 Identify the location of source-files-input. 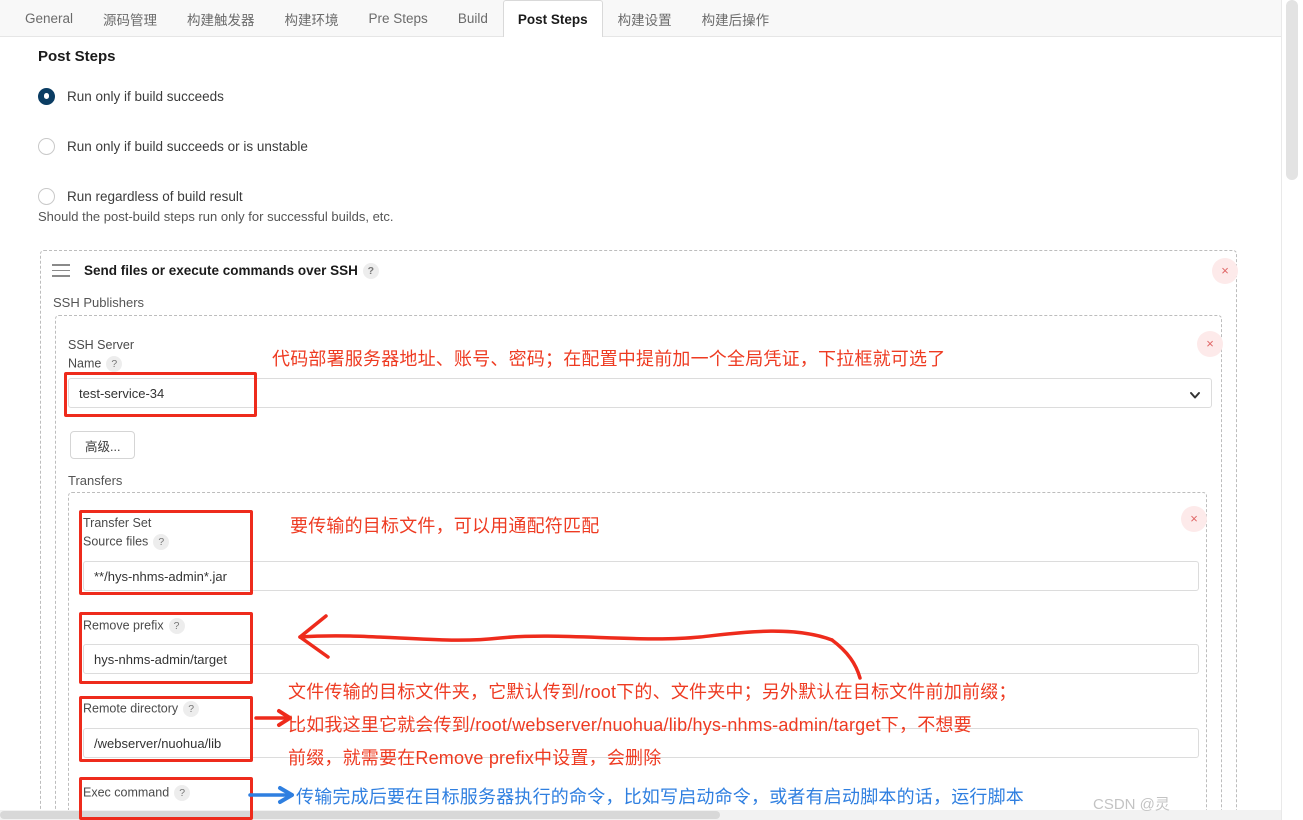
(641, 576).